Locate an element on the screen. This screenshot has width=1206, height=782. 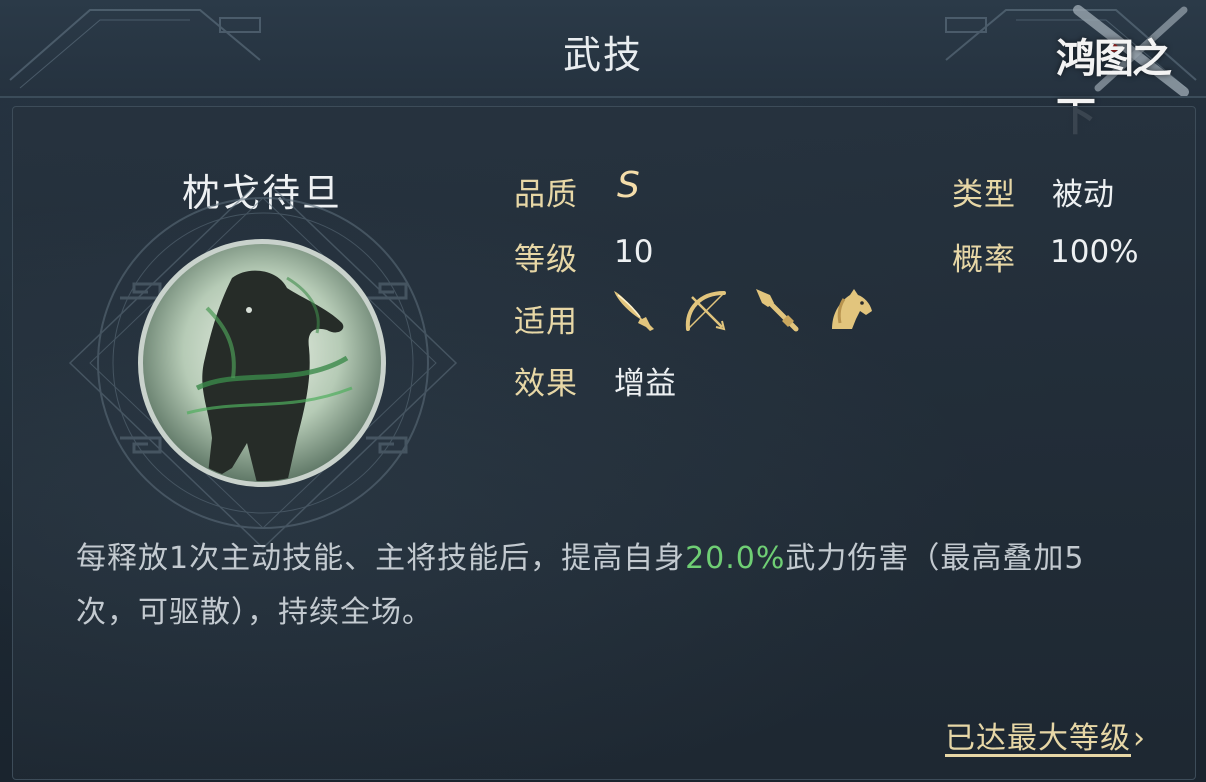
effect-label: 效果 is located at coordinates (546, 384).